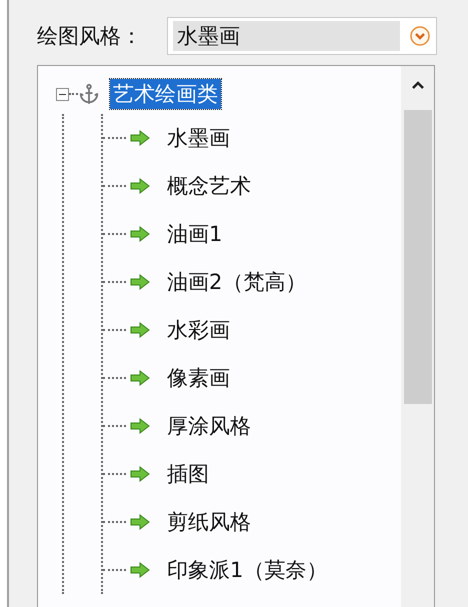 Image resolution: width=468 pixels, height=607 pixels. What do you see at coordinates (198, 378) in the screenshot?
I see `tree-node: 像素画` at bounding box center [198, 378].